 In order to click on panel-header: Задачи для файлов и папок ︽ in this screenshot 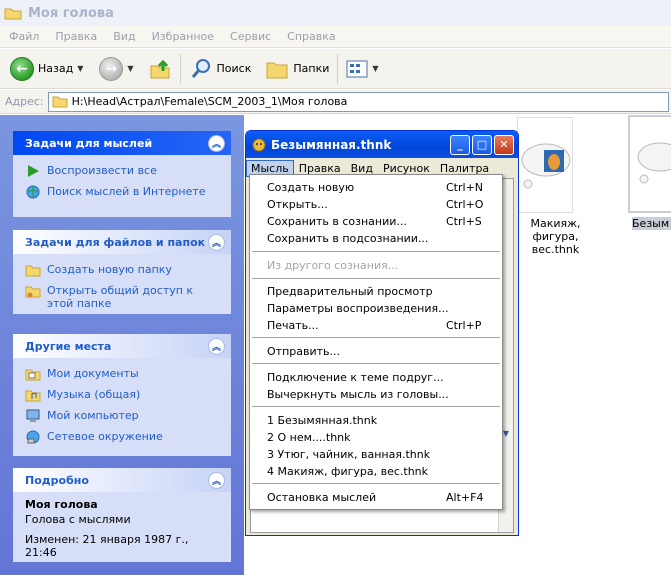, I will do `click(122, 242)`.